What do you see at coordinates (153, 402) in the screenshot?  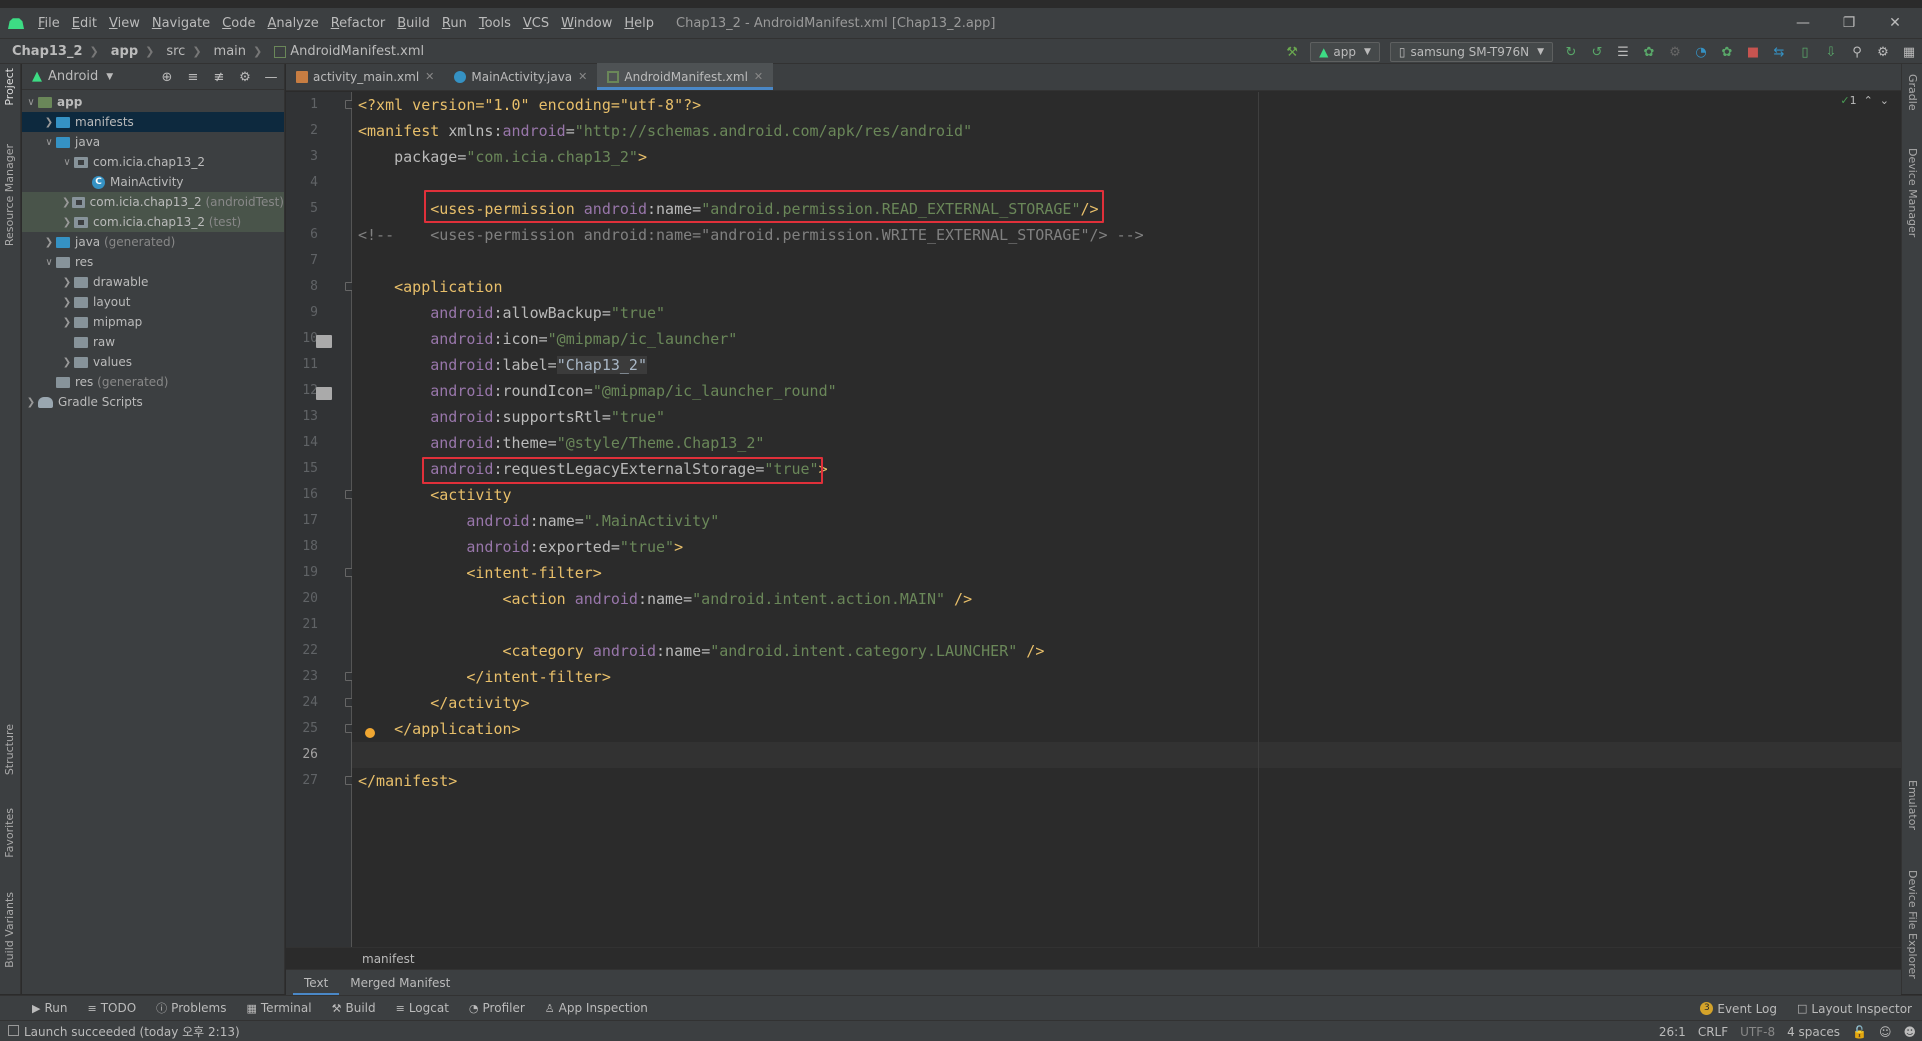 I see `tree-node-gradle-scripts: ❯ Gradle Scripts` at bounding box center [153, 402].